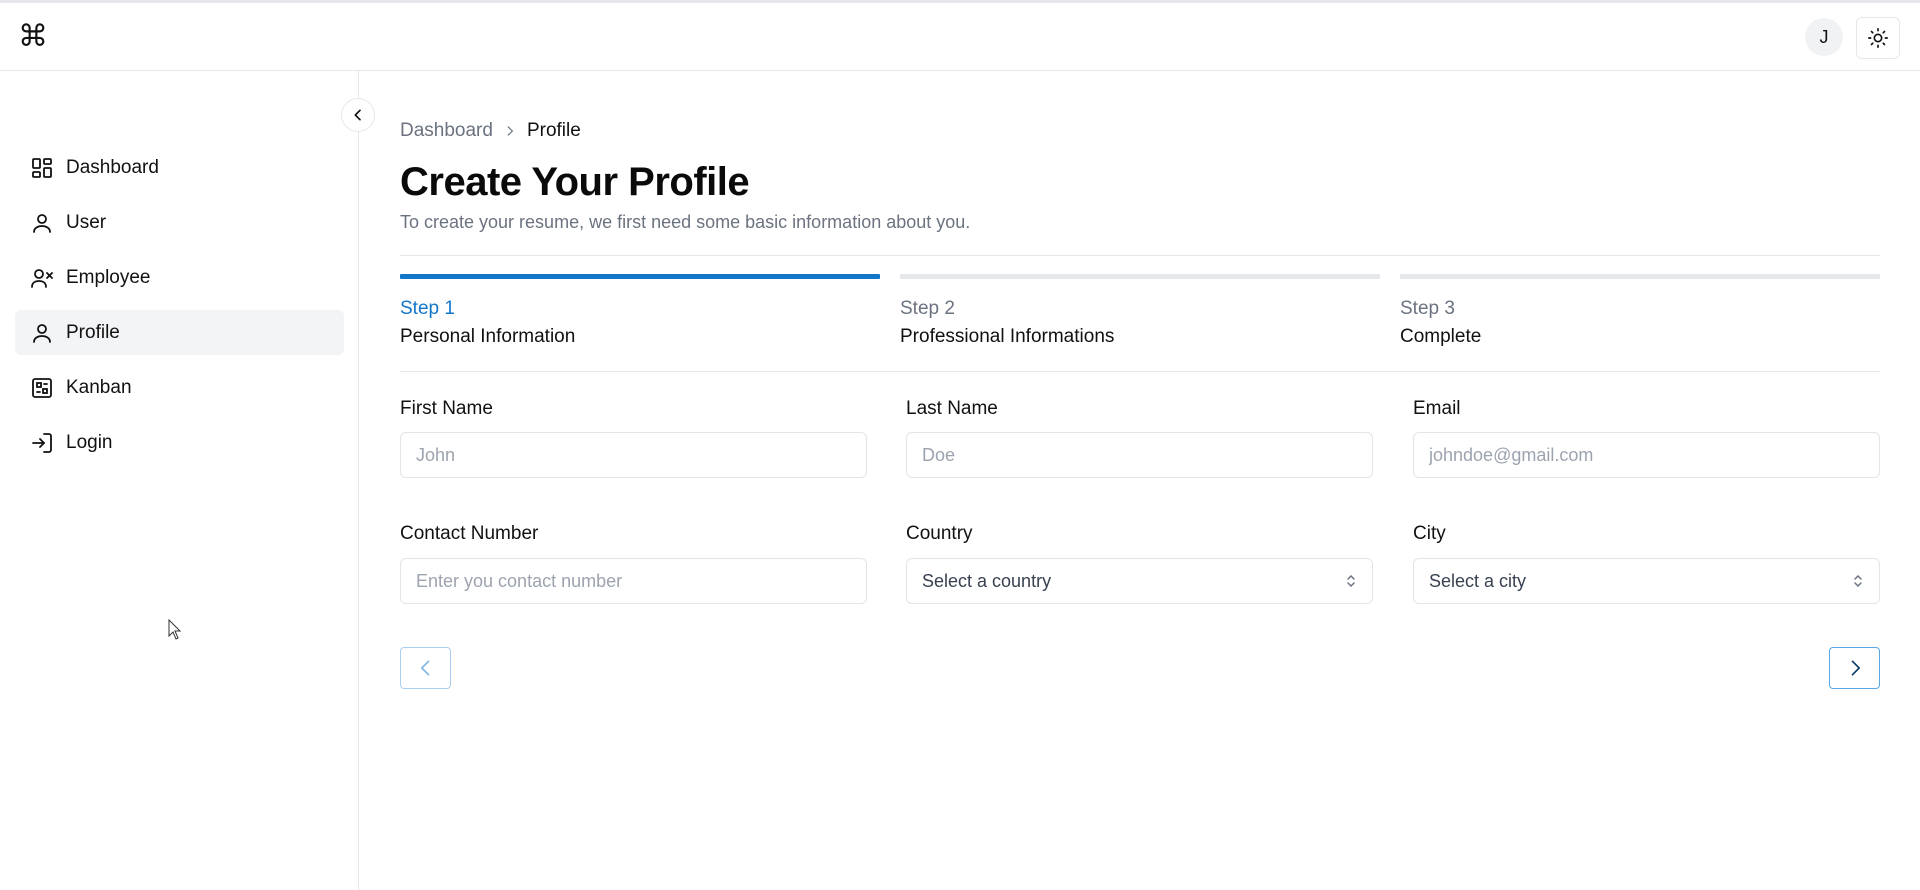 The height and width of the screenshot is (890, 1920). I want to click on previous-step-button, so click(425, 668).